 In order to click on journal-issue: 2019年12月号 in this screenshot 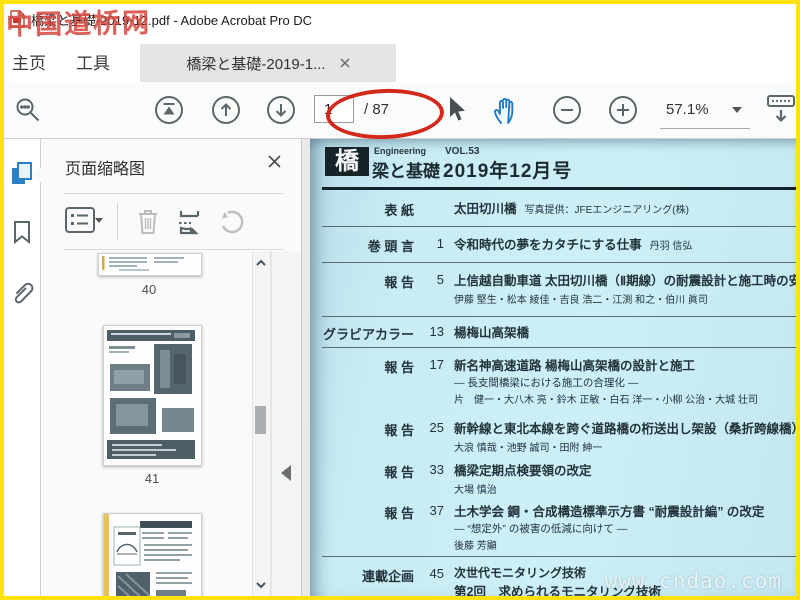, I will do `click(508, 171)`.